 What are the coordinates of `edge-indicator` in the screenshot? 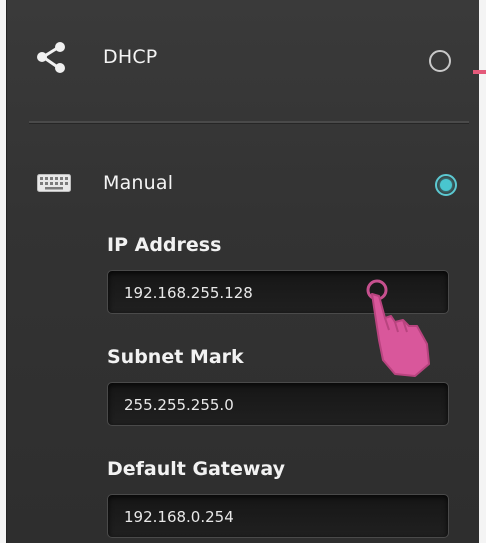 It's located at (479, 72).